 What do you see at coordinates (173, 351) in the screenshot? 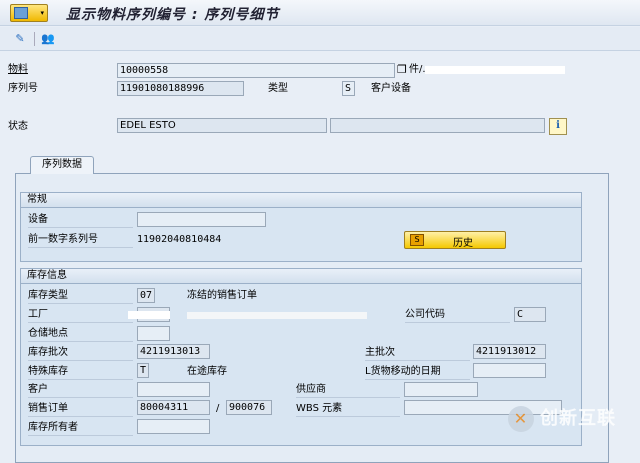
I see `stock-batch-field: 4211913013` at bounding box center [173, 351].